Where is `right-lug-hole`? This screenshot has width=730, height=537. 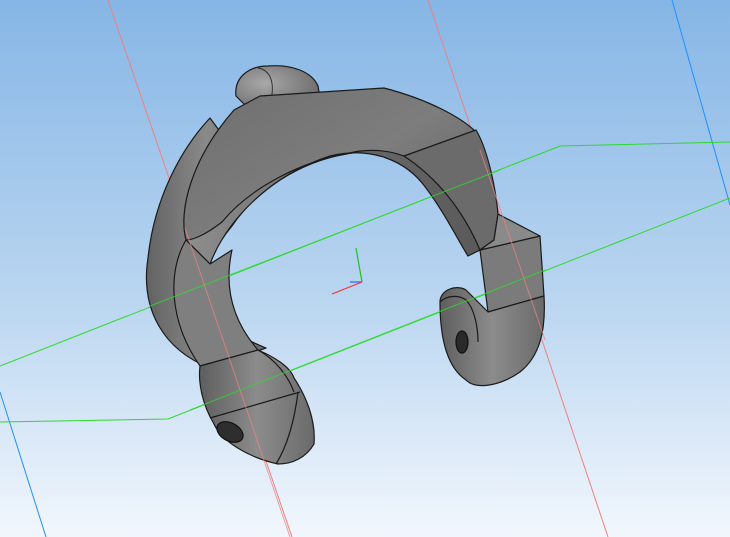 right-lug-hole is located at coordinates (462, 342).